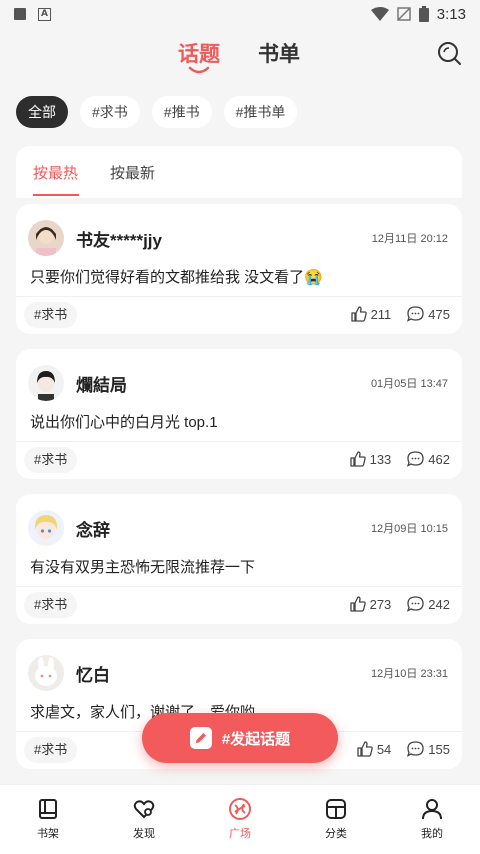 The image size is (480, 854). I want to click on filter-recommend-lists: #推书单, so click(260, 112).